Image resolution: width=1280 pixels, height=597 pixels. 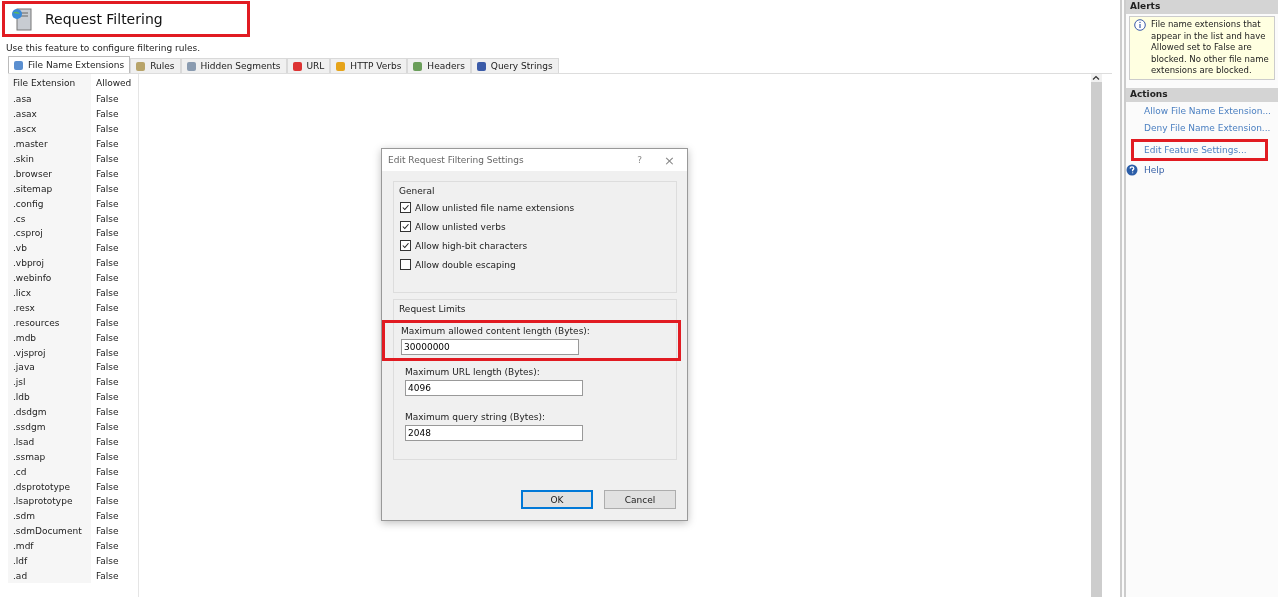 What do you see at coordinates (22, 19) in the screenshot?
I see `server-icon` at bounding box center [22, 19].